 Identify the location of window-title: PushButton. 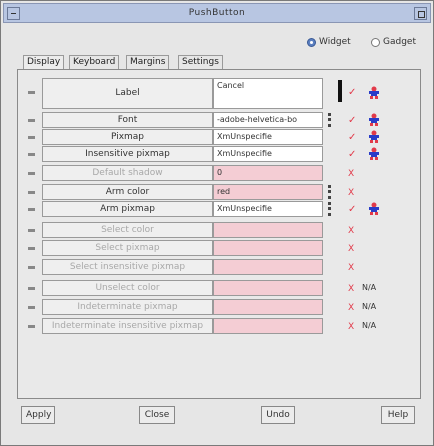
(217, 13).